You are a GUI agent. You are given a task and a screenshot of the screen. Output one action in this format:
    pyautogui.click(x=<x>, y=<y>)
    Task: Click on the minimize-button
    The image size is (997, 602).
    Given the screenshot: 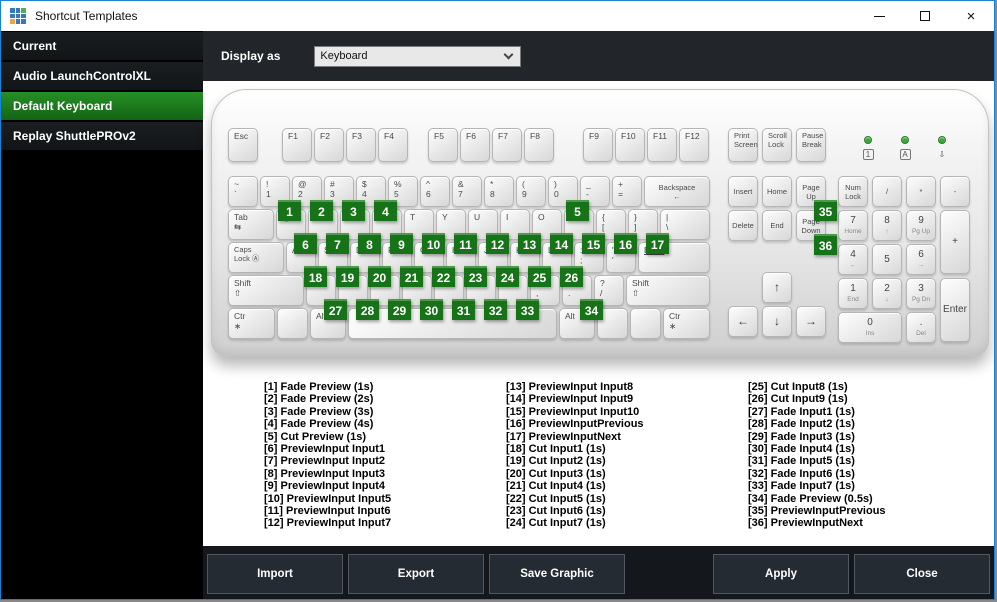 What is the action you would take?
    pyautogui.click(x=879, y=16)
    